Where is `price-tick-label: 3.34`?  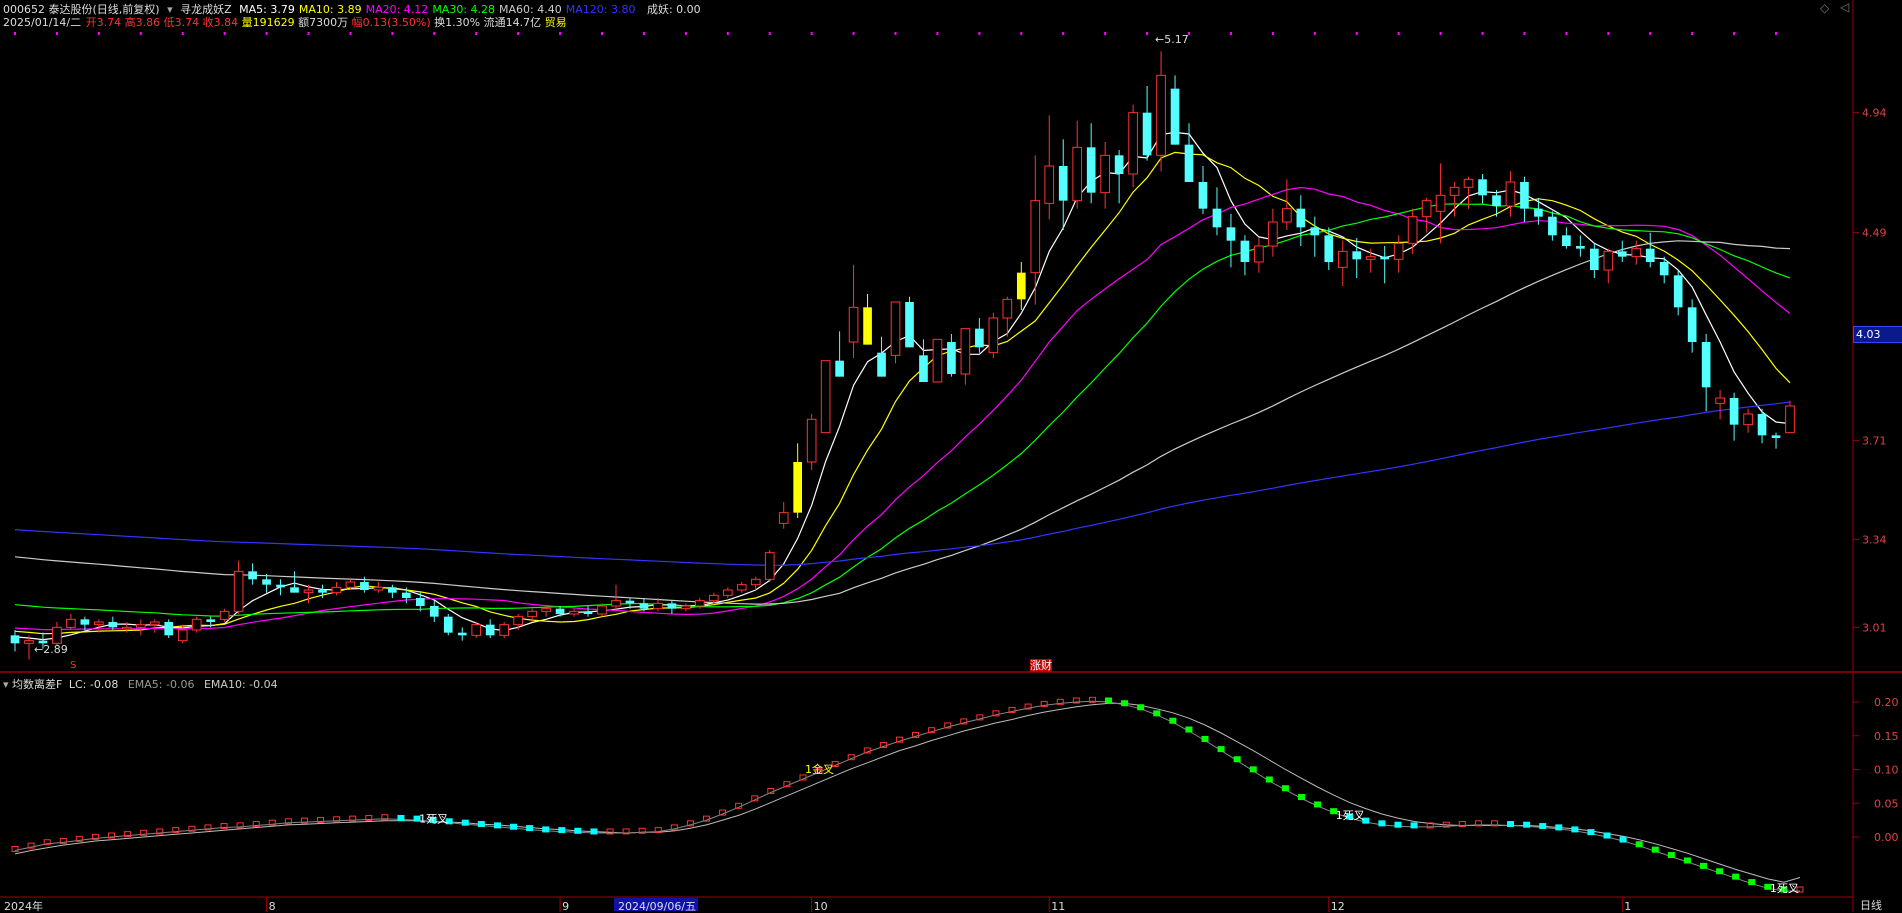 price-tick-label: 3.34 is located at coordinates (1874, 539).